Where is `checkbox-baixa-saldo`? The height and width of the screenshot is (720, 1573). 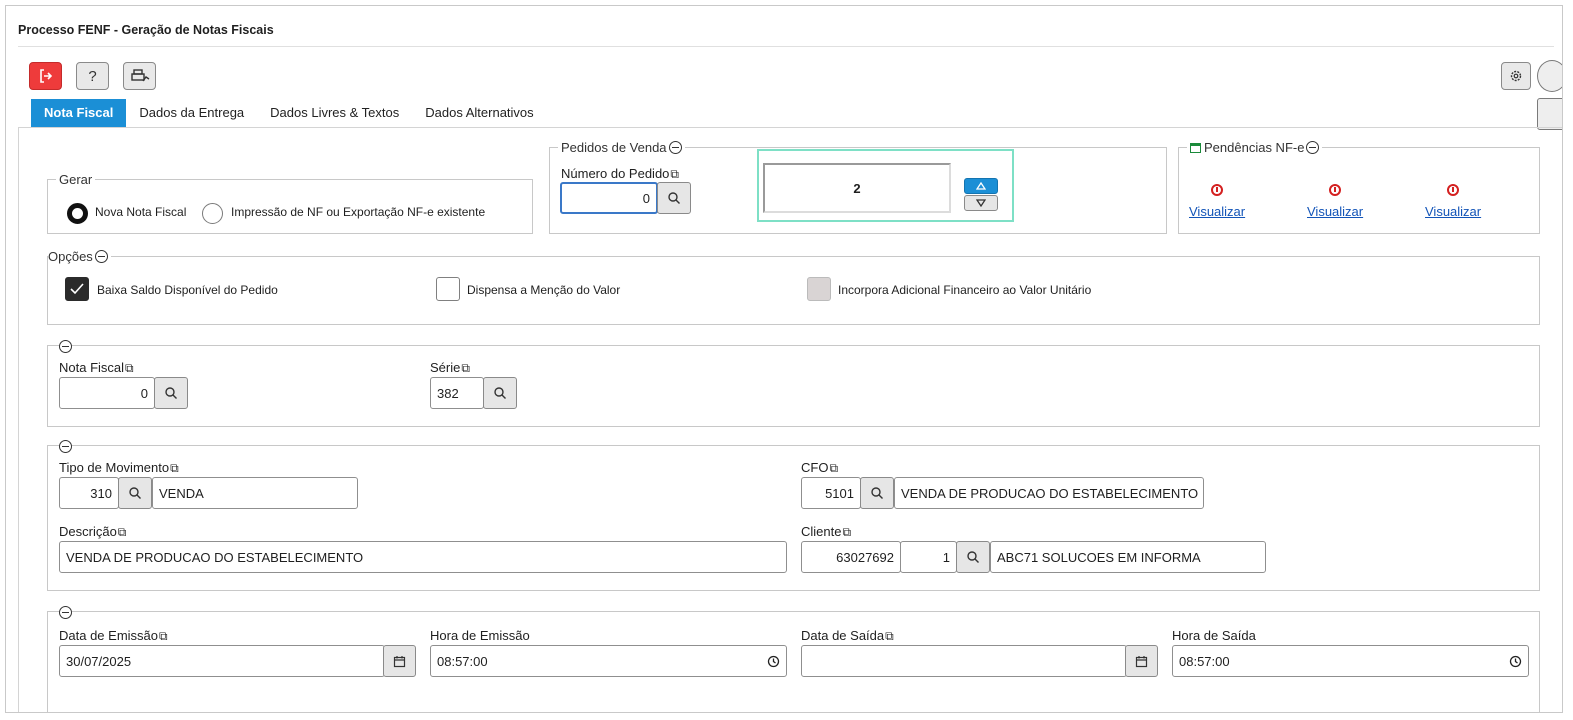
checkbox-baixa-saldo is located at coordinates (77, 289).